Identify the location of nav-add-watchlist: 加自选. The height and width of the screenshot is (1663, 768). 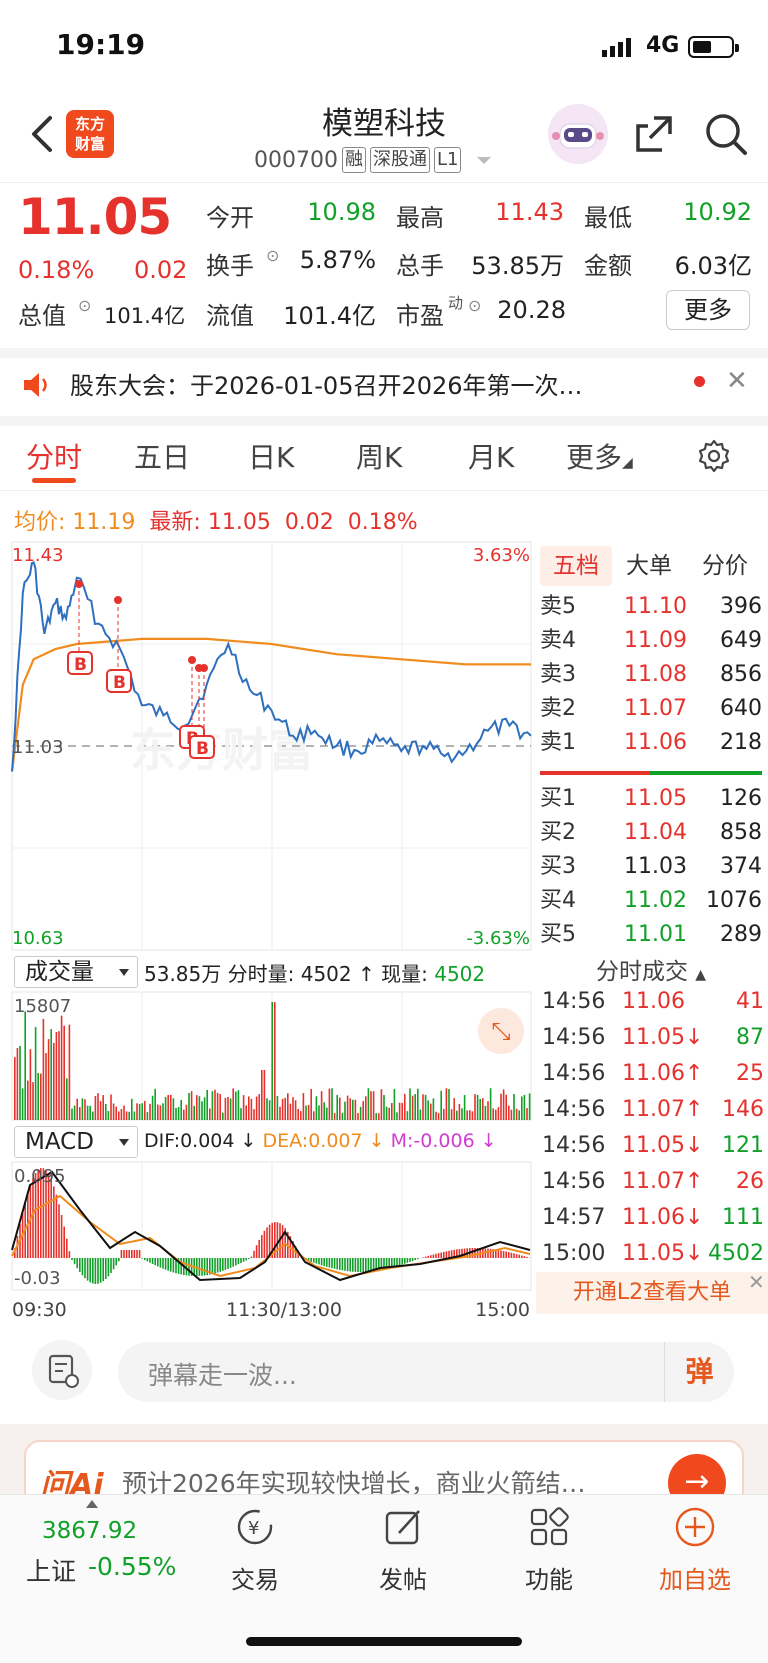
(695, 1549).